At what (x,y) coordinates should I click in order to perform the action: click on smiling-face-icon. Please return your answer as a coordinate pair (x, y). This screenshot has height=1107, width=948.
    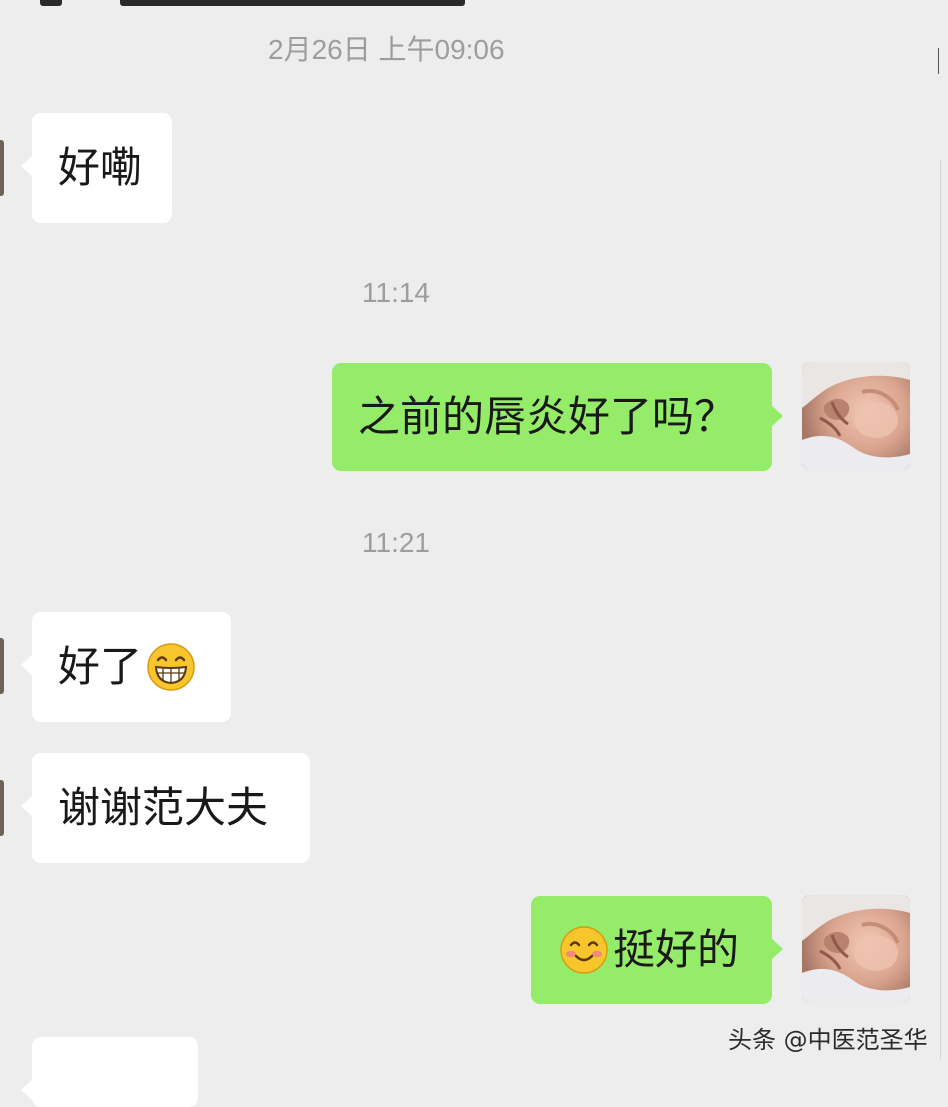
    Looking at the image, I should click on (584, 950).